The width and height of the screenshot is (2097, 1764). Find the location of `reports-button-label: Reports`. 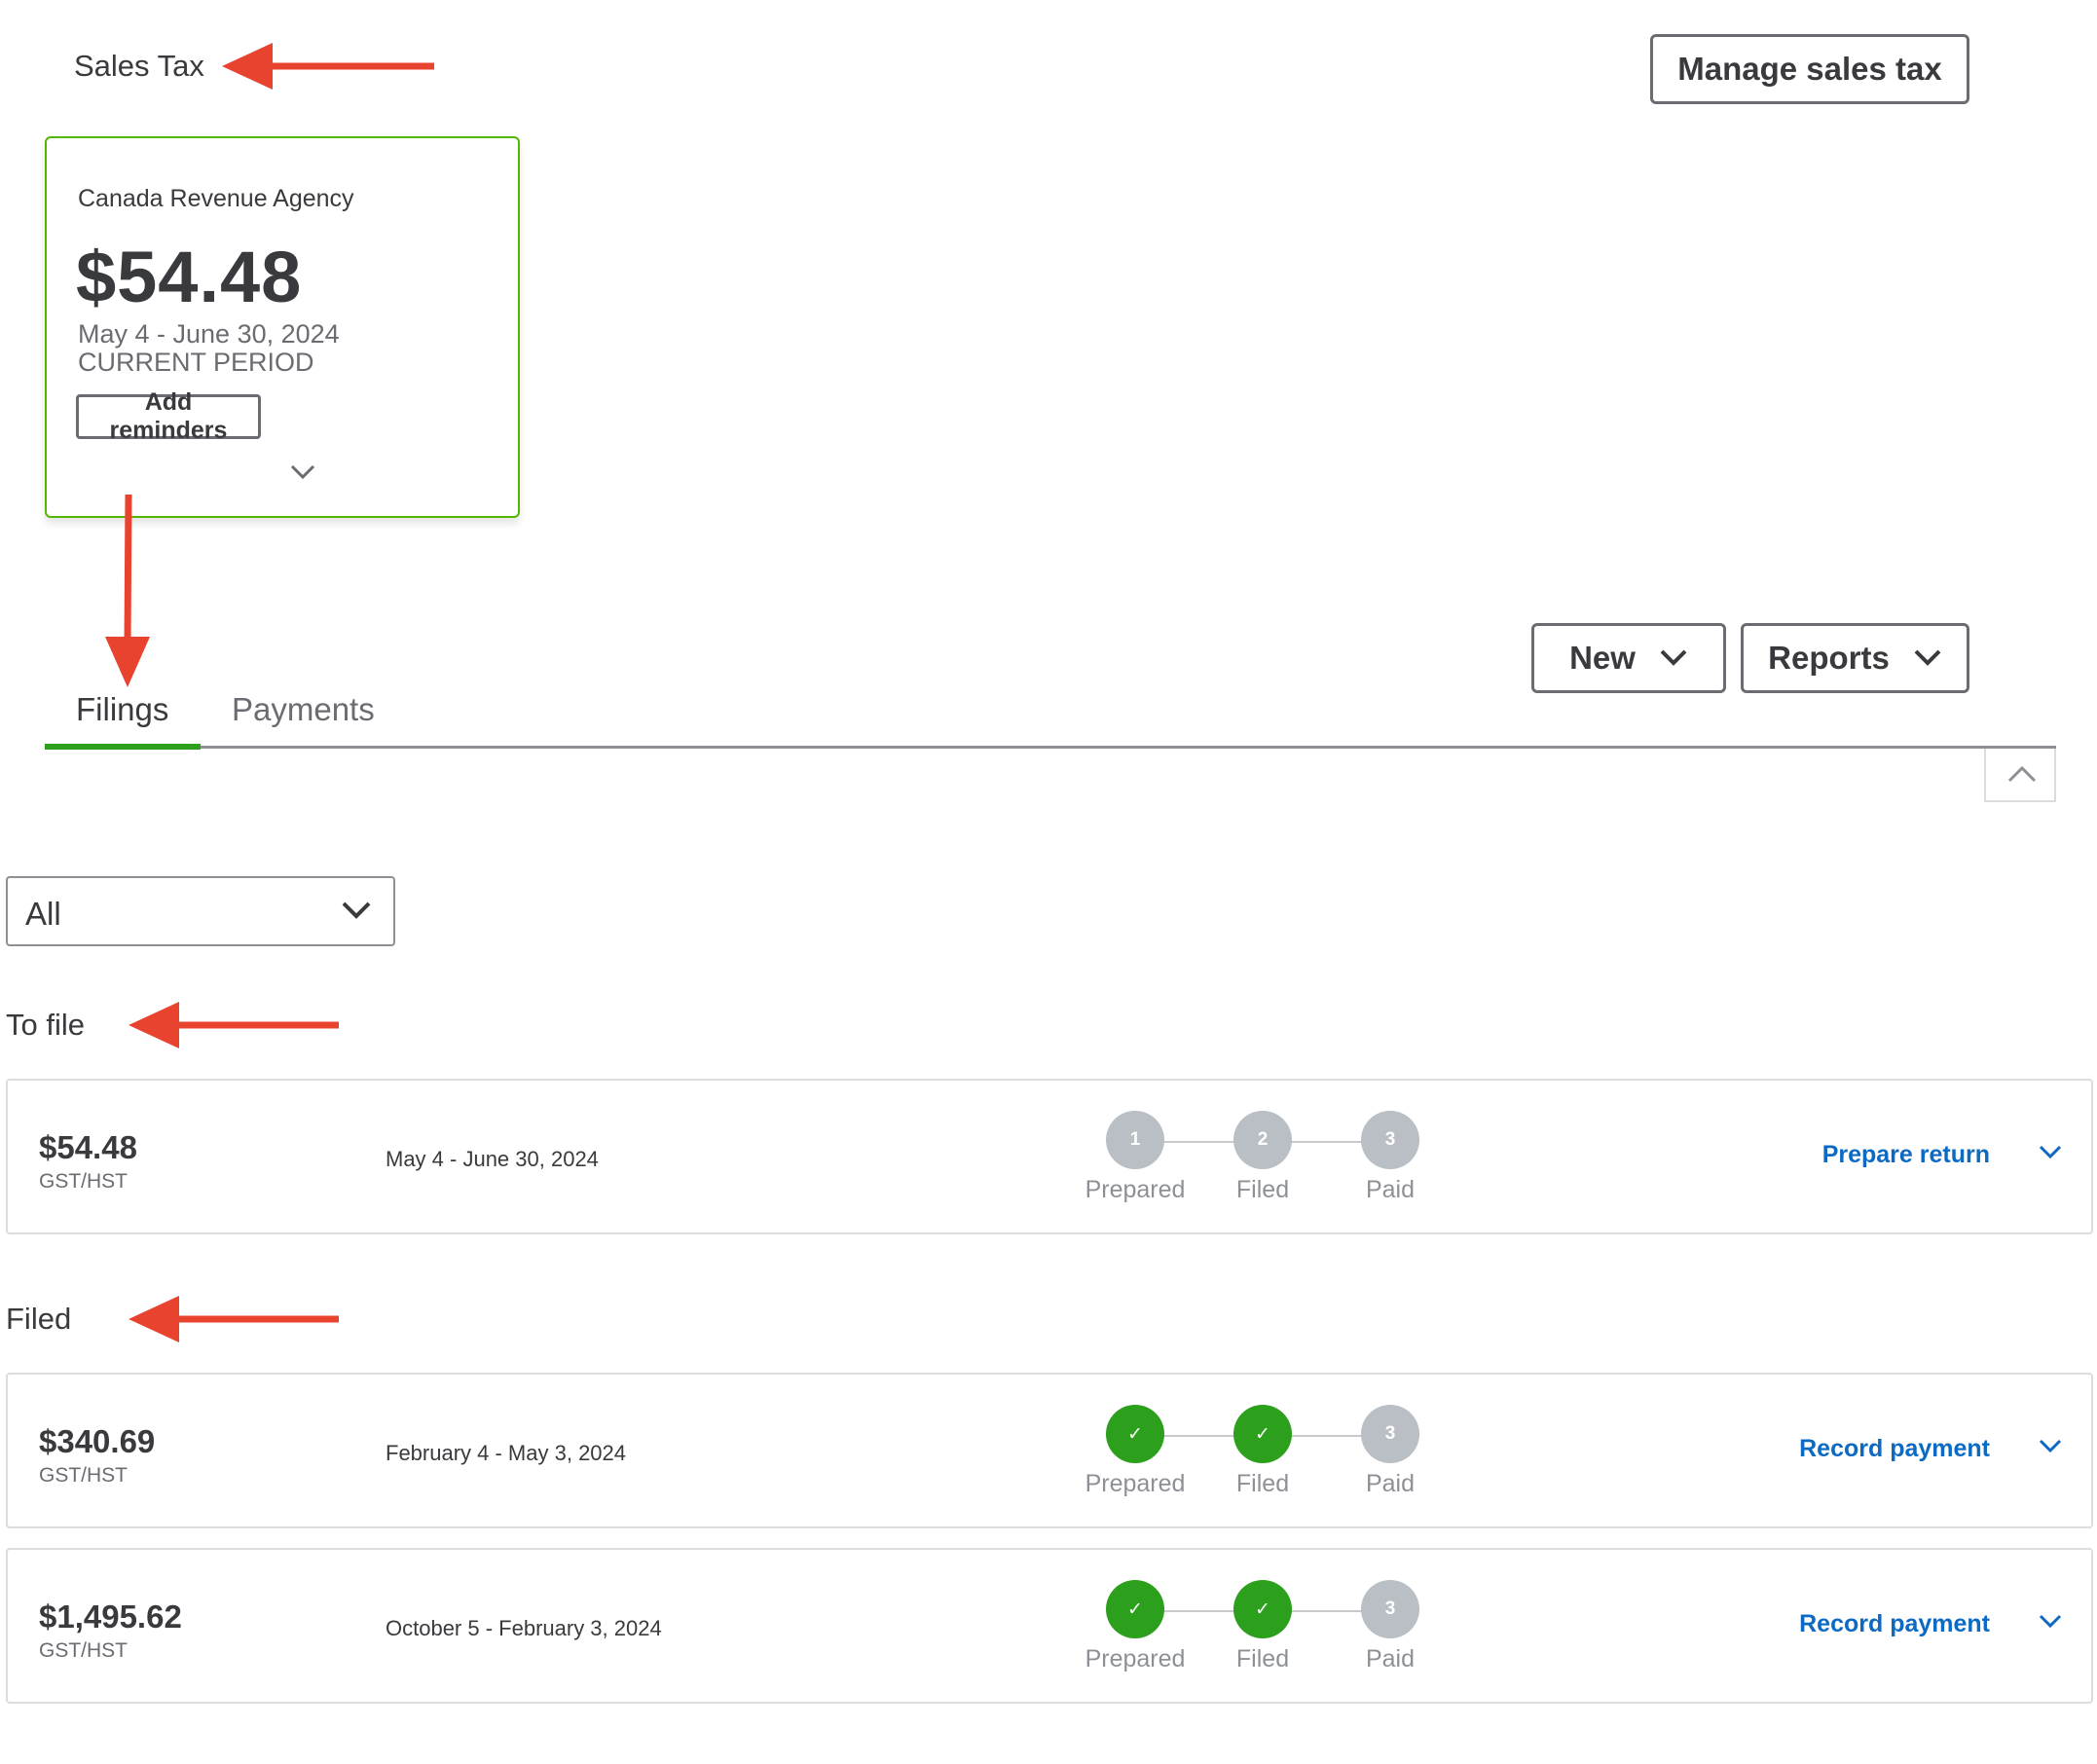

reports-button-label: Reports is located at coordinates (1829, 658).